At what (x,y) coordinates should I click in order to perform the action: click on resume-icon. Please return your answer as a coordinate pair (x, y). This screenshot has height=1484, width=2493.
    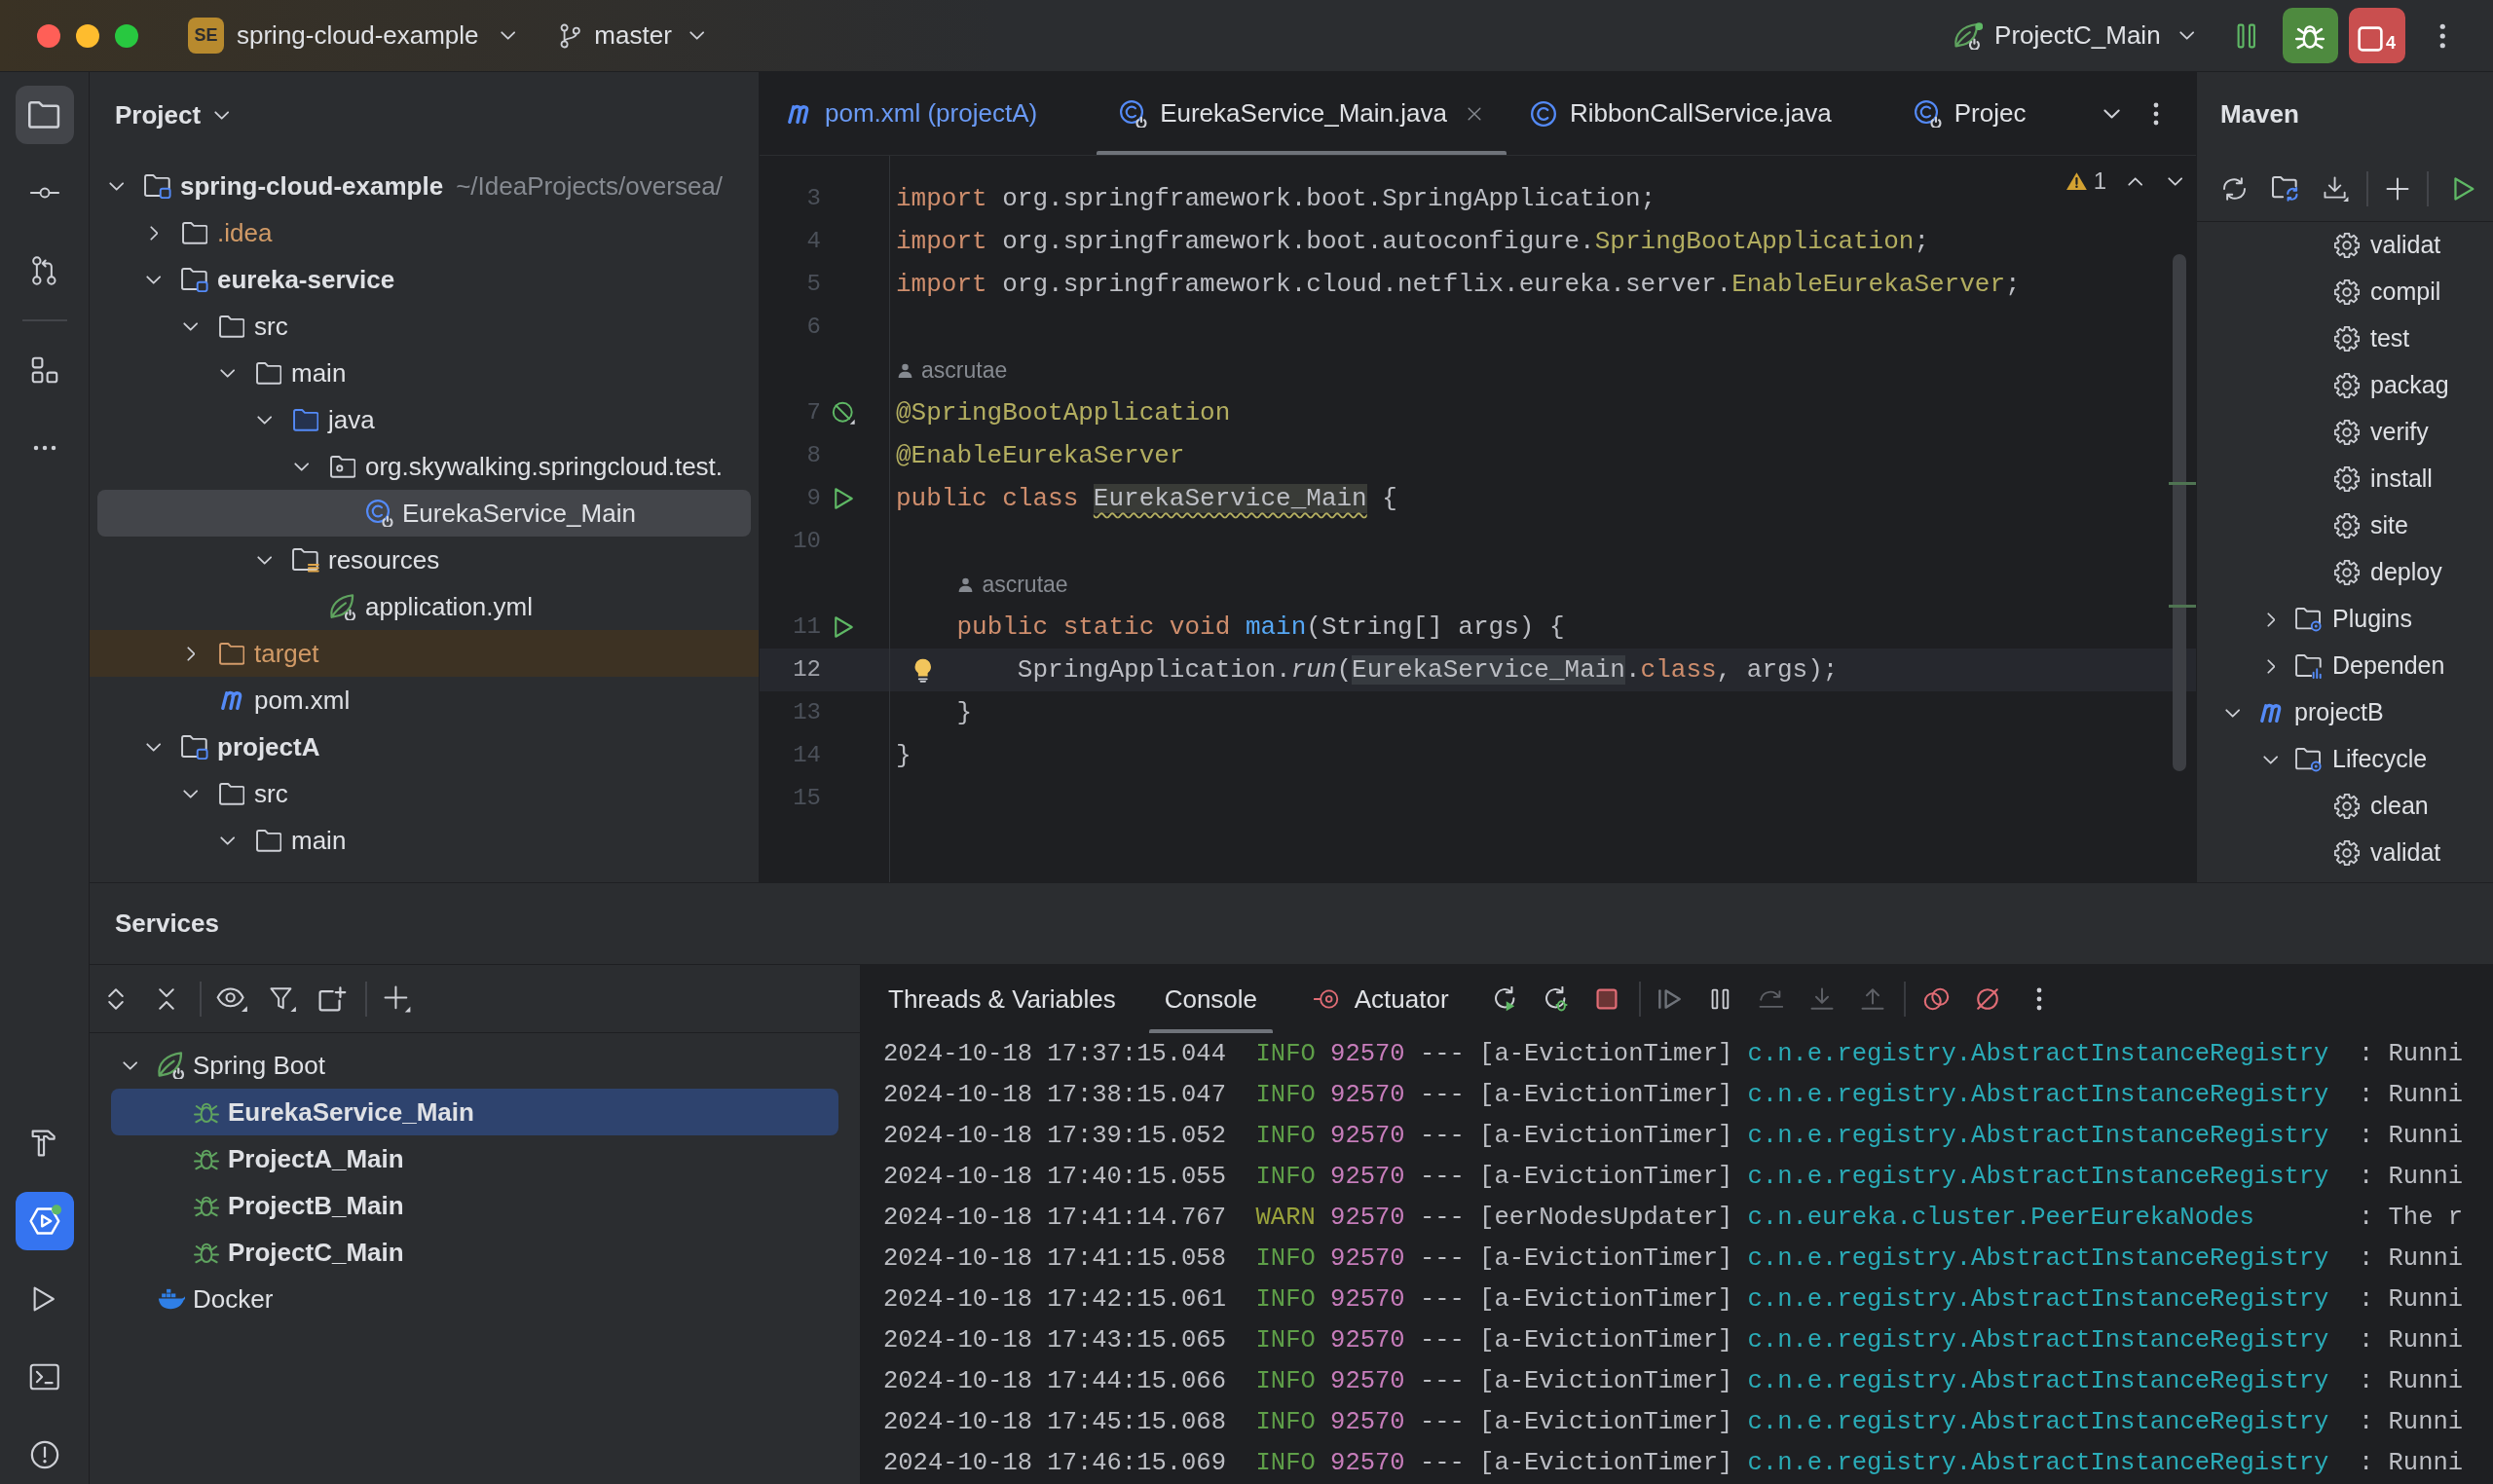
    Looking at the image, I should click on (1670, 999).